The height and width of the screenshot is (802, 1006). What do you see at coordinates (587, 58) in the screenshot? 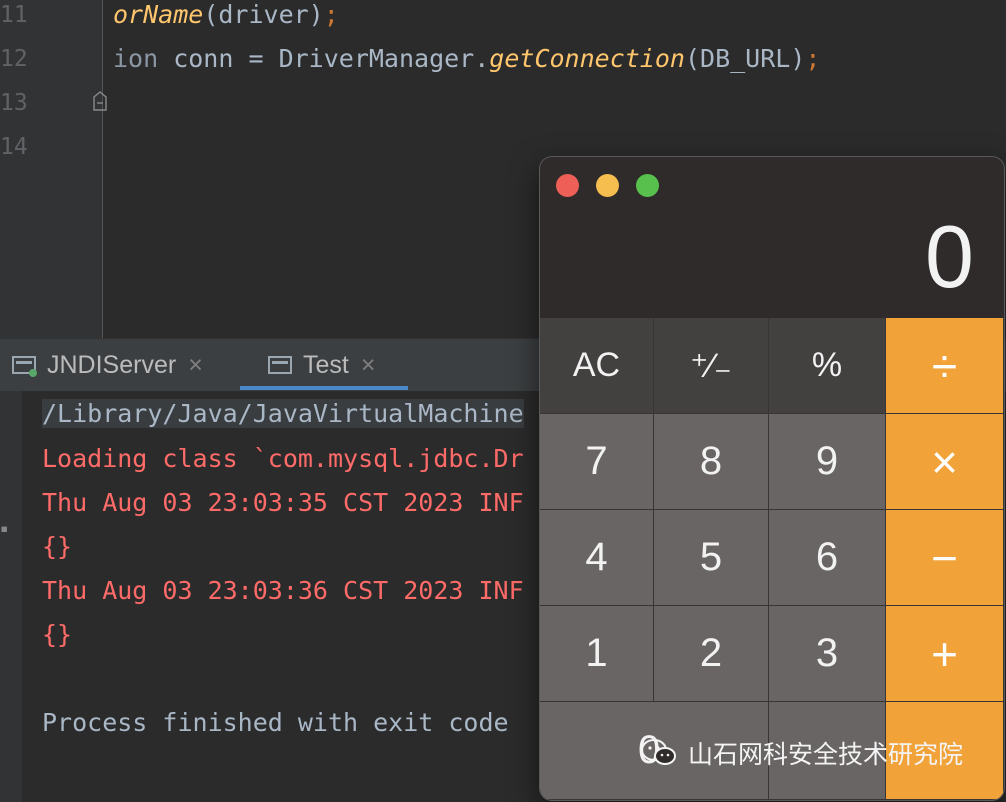
I see `code-method: getConnection` at bounding box center [587, 58].